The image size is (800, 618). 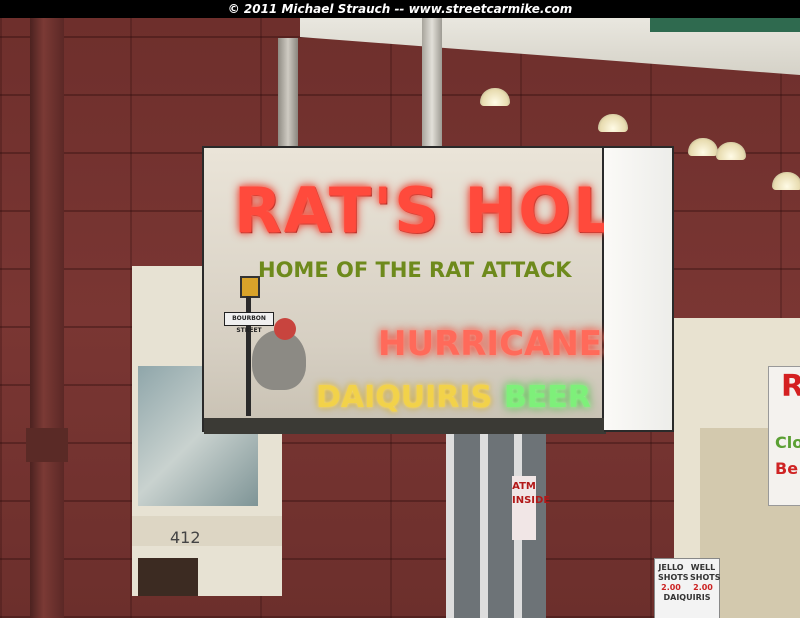 What do you see at coordinates (687, 597) in the screenshot?
I see `menu-bottom-label: DAIQUIRIS` at bounding box center [687, 597].